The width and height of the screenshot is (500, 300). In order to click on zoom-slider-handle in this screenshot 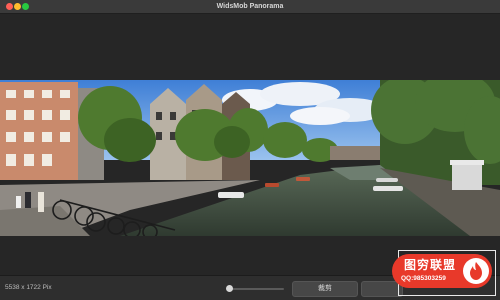, I will do `click(229, 288)`.